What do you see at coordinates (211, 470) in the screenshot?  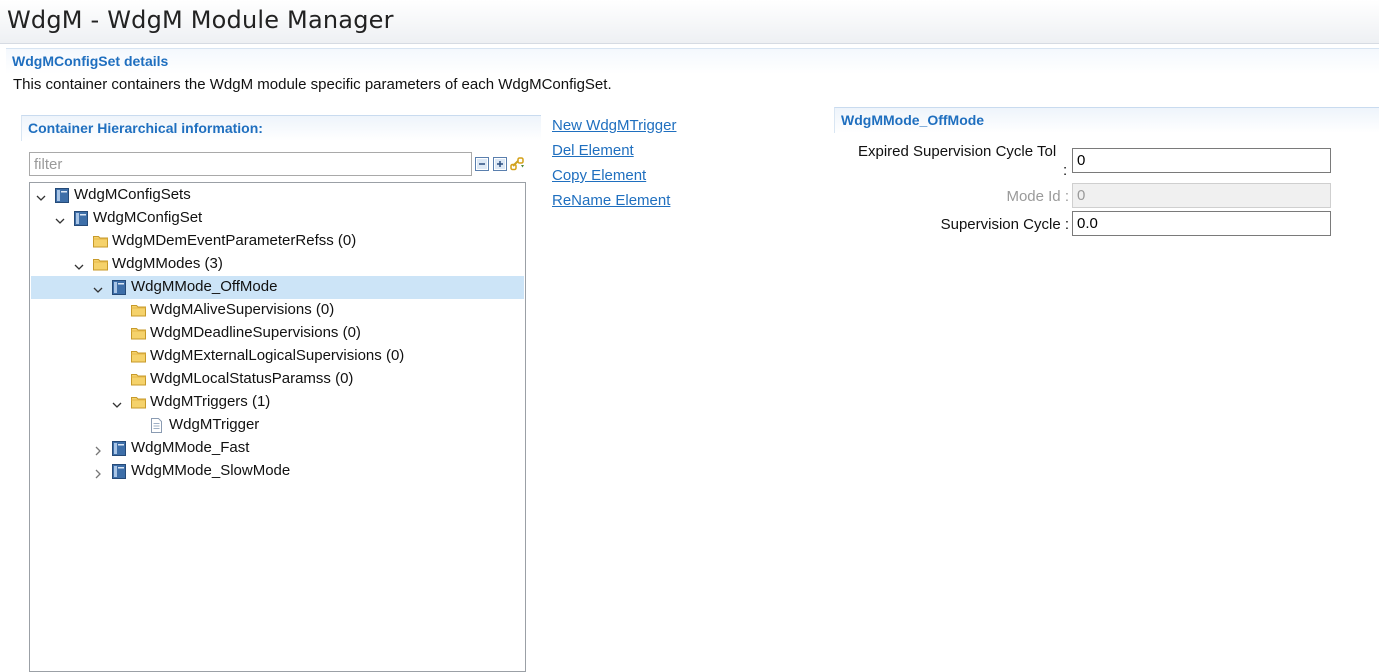 I see `tree-node-label: WdgMMode_SlowMode` at bounding box center [211, 470].